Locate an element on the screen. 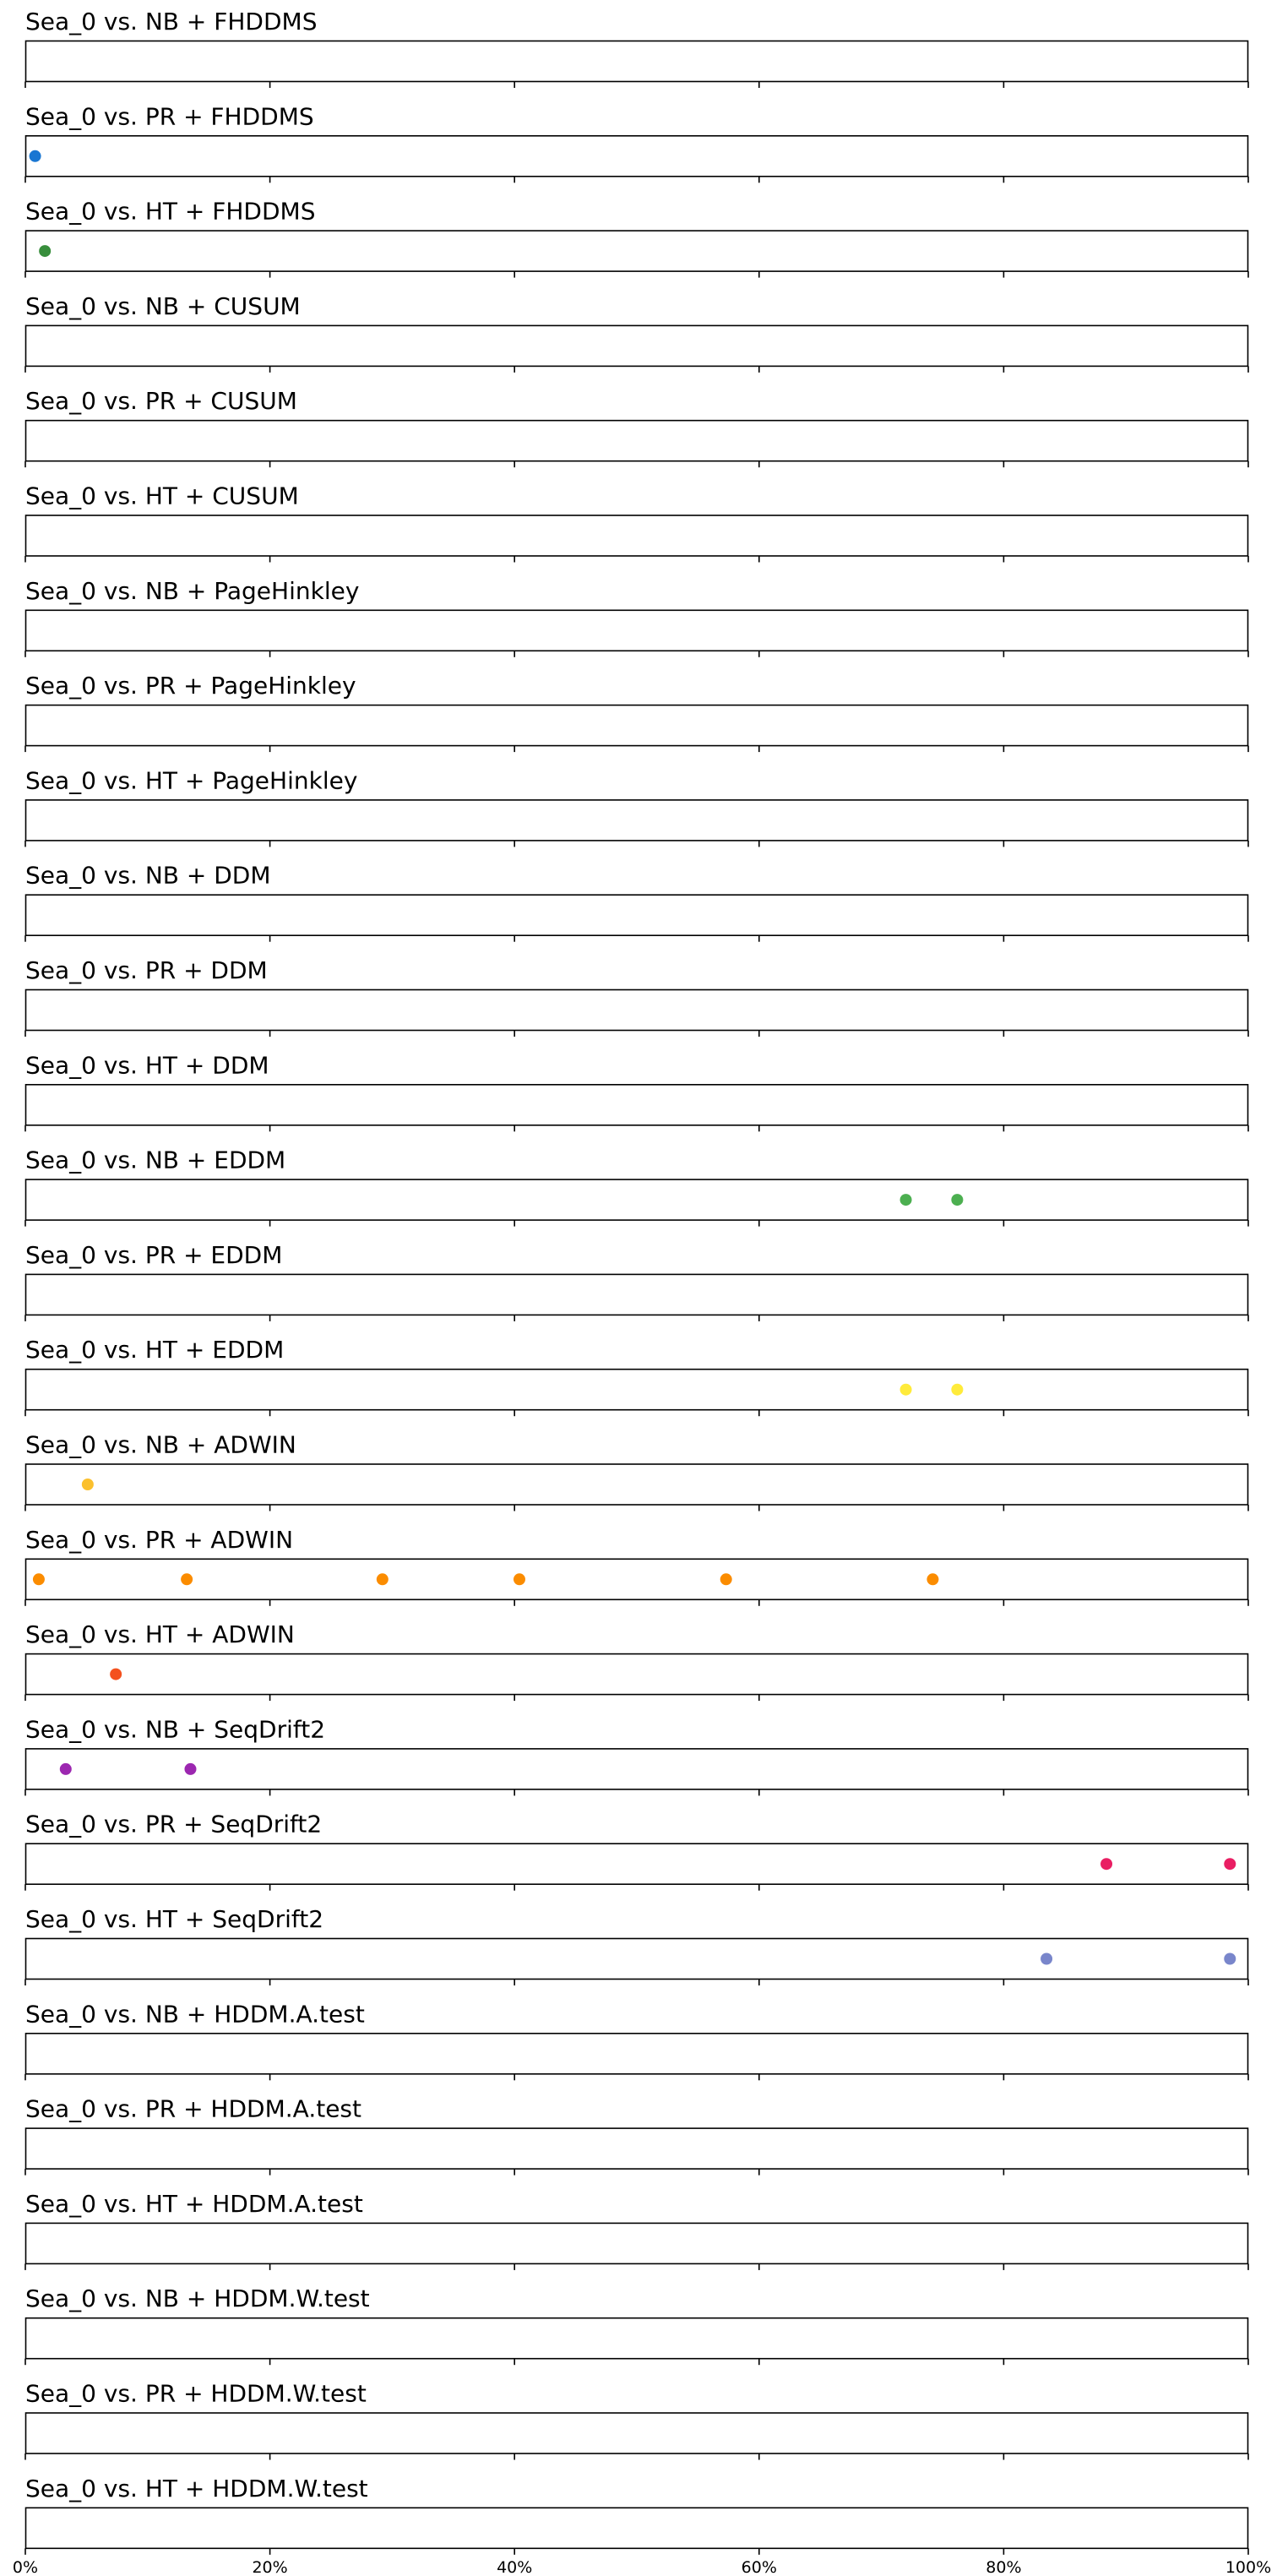  panel: Sea_0 vs. HT + FHDDMS is located at coordinates (636, 238).